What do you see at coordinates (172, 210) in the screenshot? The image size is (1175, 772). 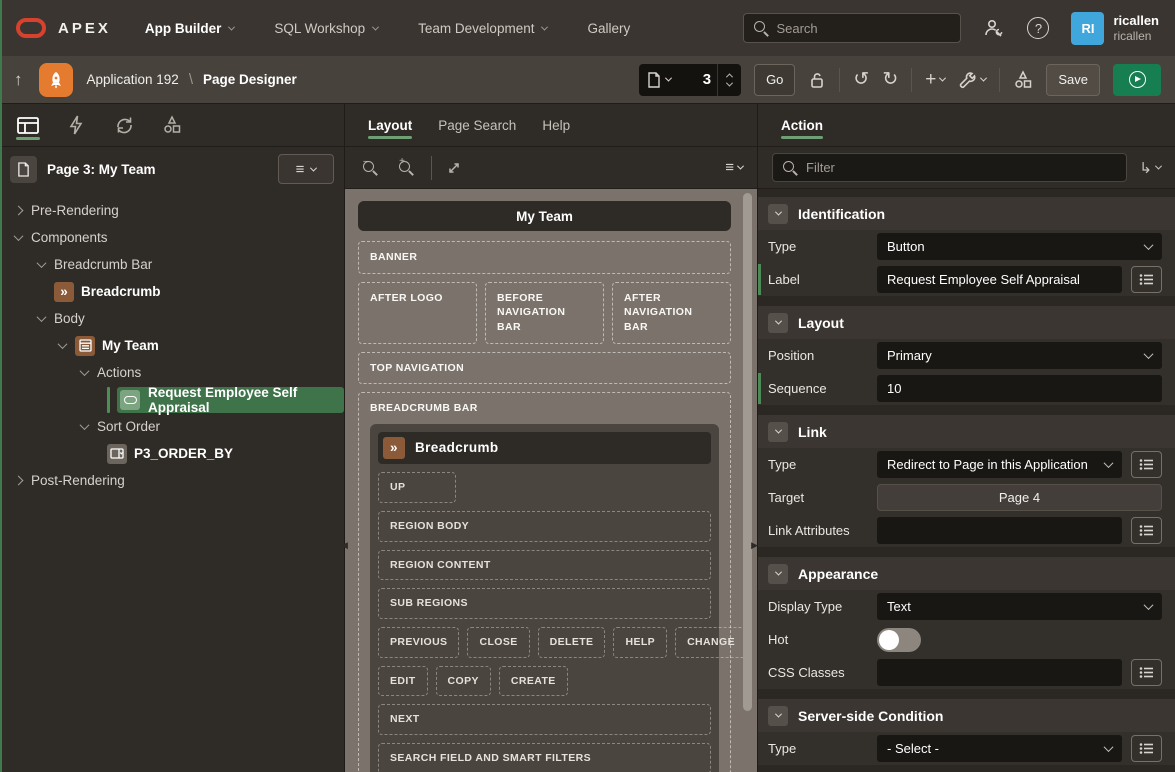 I see `tree-item-pre-rendering: Pre-Rendering` at bounding box center [172, 210].